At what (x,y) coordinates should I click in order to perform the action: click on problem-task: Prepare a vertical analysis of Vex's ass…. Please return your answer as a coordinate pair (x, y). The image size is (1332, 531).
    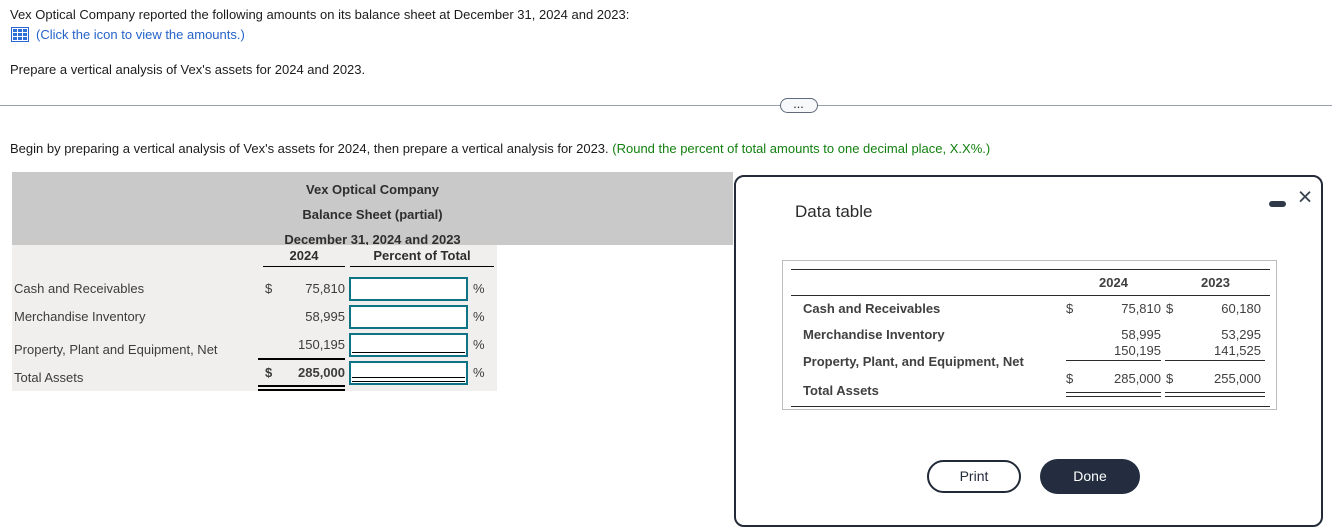
    Looking at the image, I should click on (188, 69).